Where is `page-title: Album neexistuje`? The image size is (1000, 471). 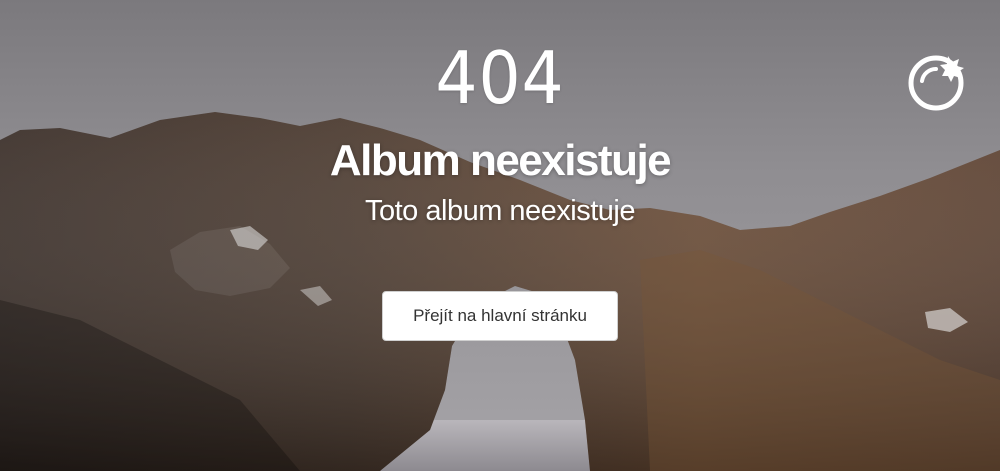 page-title: Album neexistuje is located at coordinates (500, 160).